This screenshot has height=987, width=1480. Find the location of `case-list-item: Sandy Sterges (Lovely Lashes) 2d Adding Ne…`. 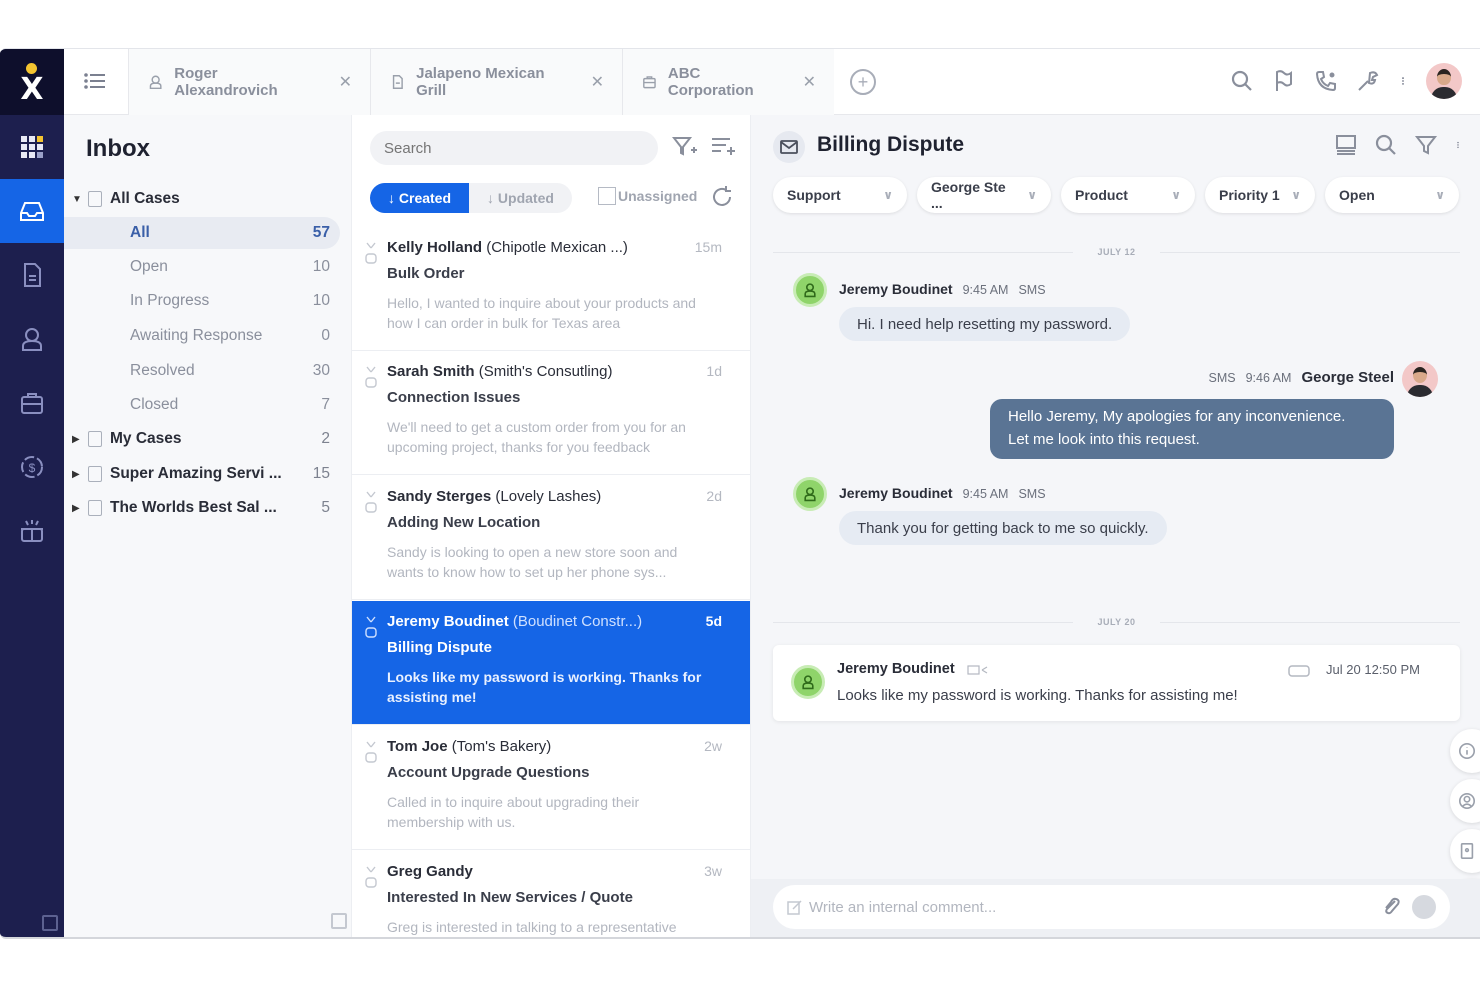

case-list-item: Sandy Sterges (Lovely Lashes) 2d Adding Ne… is located at coordinates (551, 538).